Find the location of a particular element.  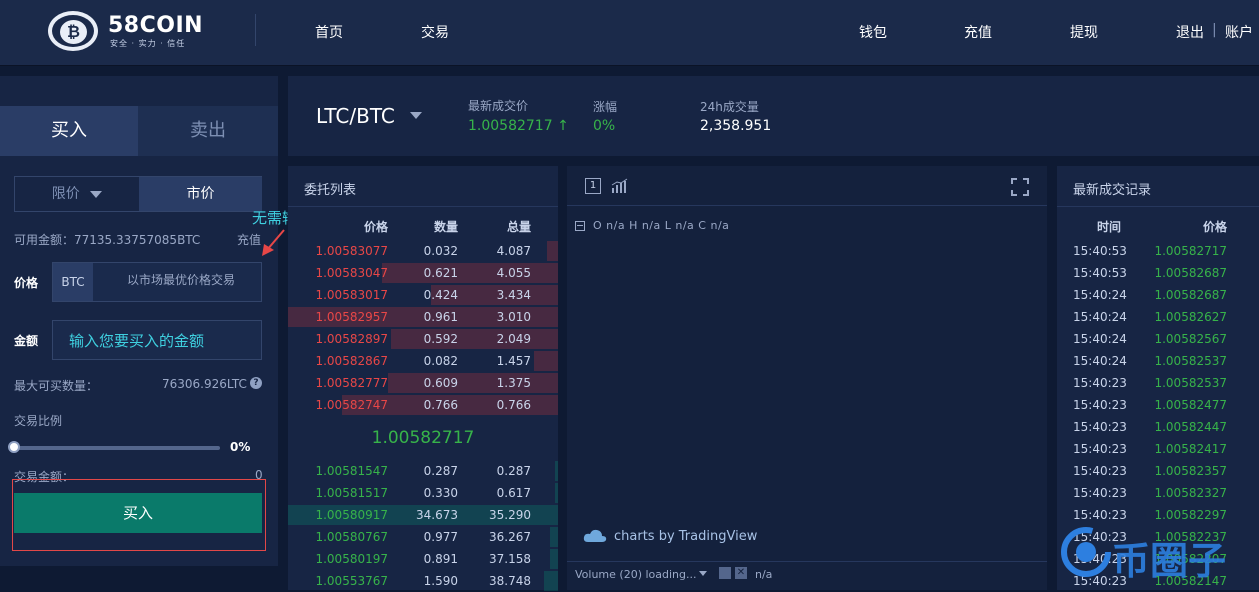

ask-total: 4.087 is located at coordinates (513, 251).